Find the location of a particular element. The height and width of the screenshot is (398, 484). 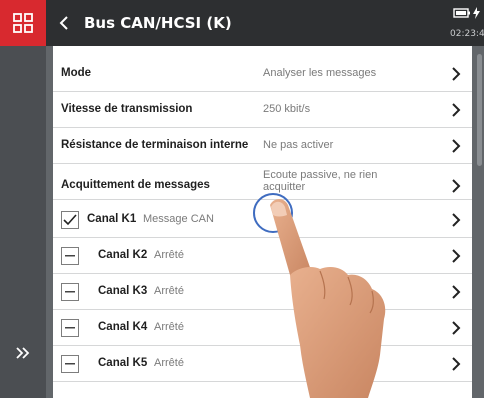

title-bar: Bus CAN/HCSI (K) 02:23:47 is located at coordinates (242, 23).